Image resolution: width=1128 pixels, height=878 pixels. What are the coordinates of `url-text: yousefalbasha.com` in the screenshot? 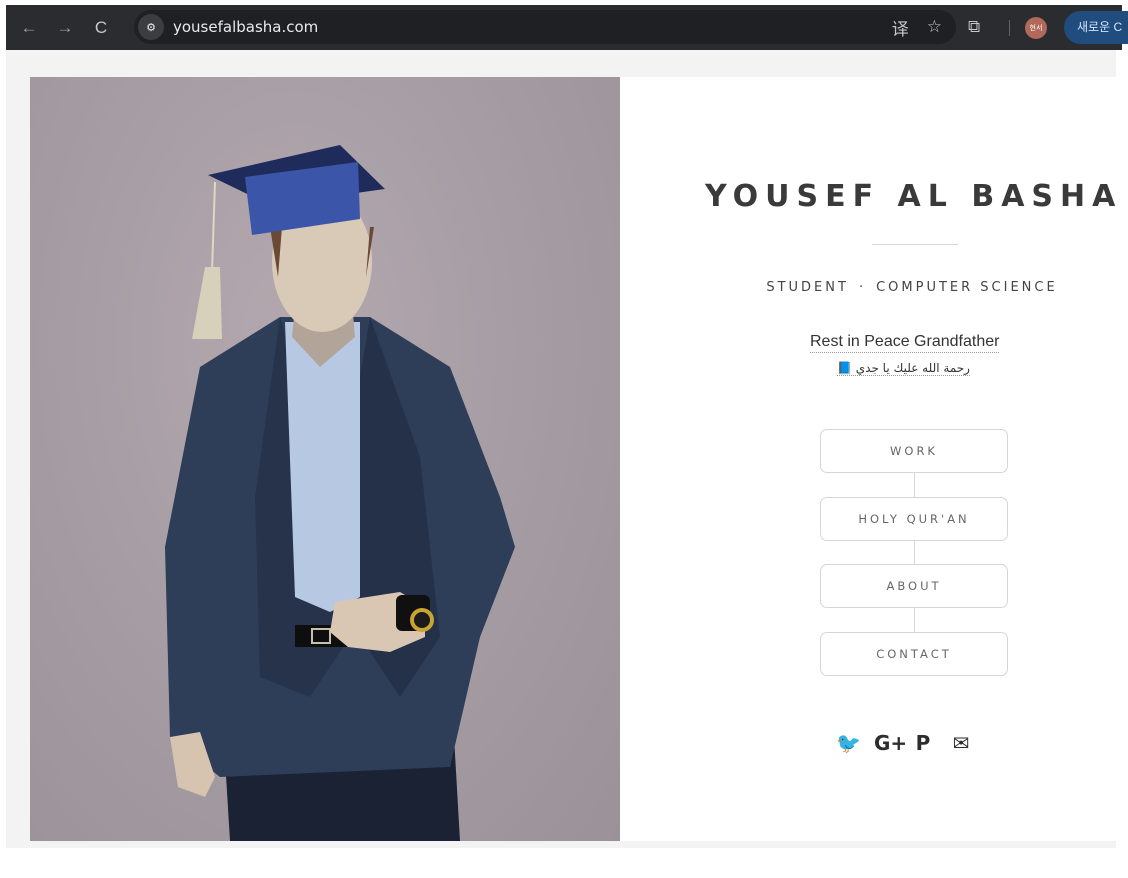 It's located at (245, 27).